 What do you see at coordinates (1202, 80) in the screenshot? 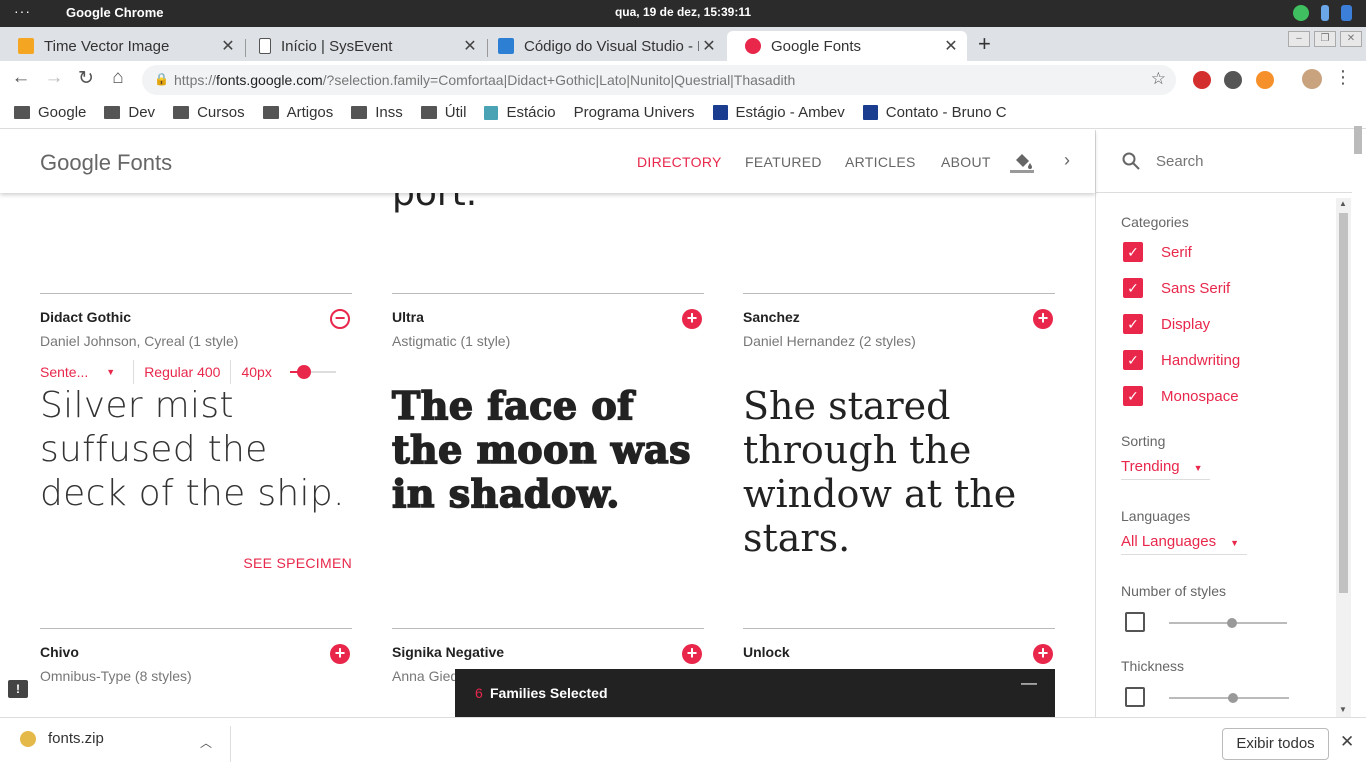
I see `extension-adblock-icon` at bounding box center [1202, 80].